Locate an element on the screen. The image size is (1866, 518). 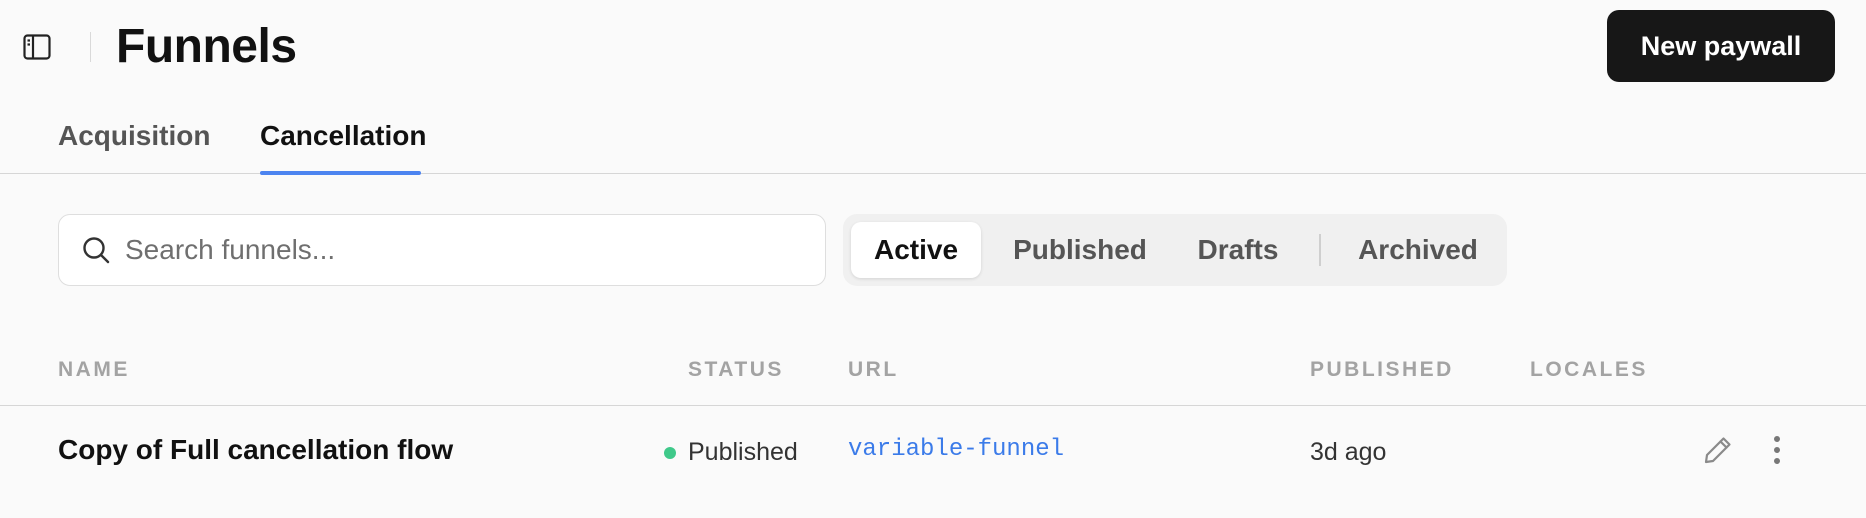
published-time: 3d ago is located at coordinates (1348, 452).